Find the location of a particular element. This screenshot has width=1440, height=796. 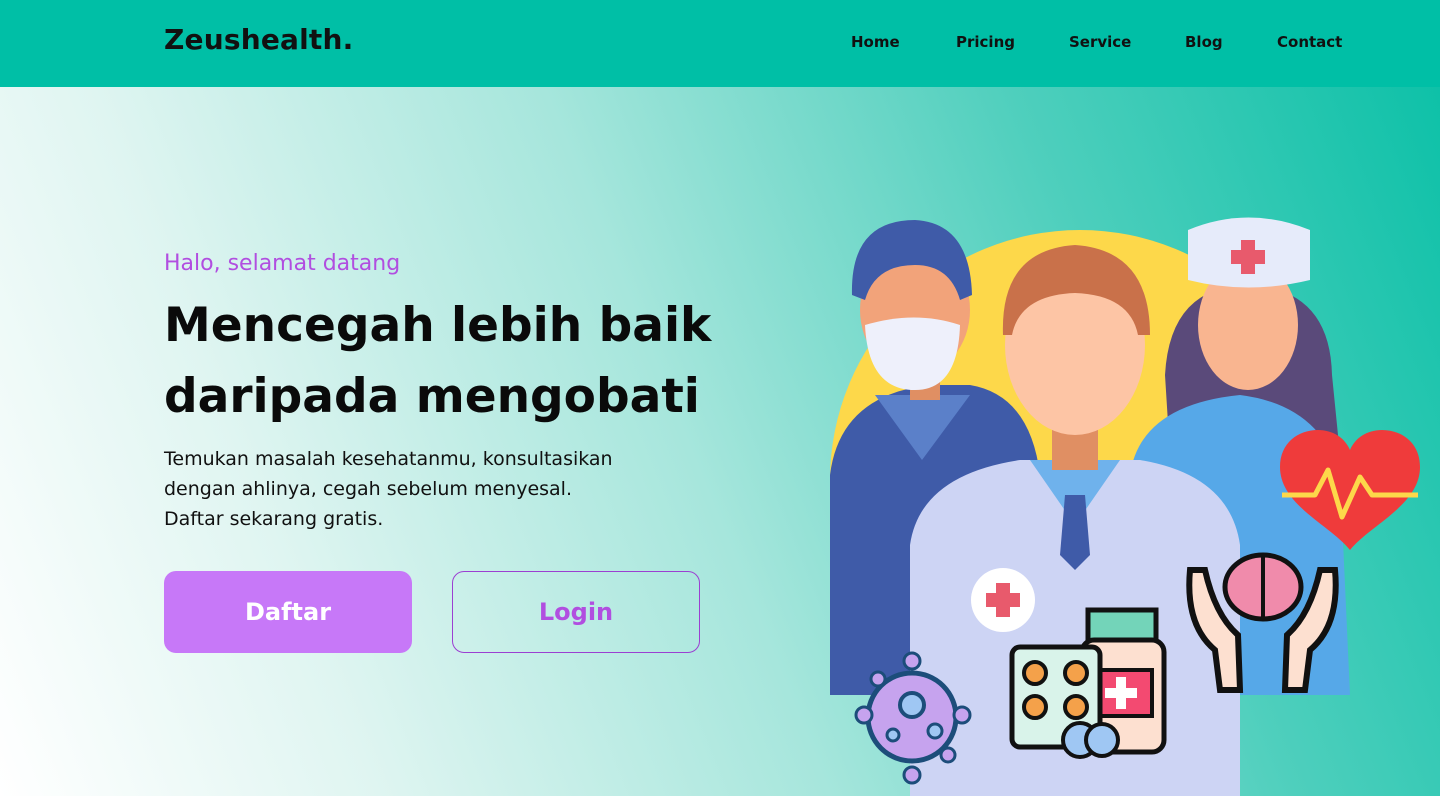

description-line-2: dengan ahlinya, cegah sebelum menyesal. is located at coordinates (368, 489).